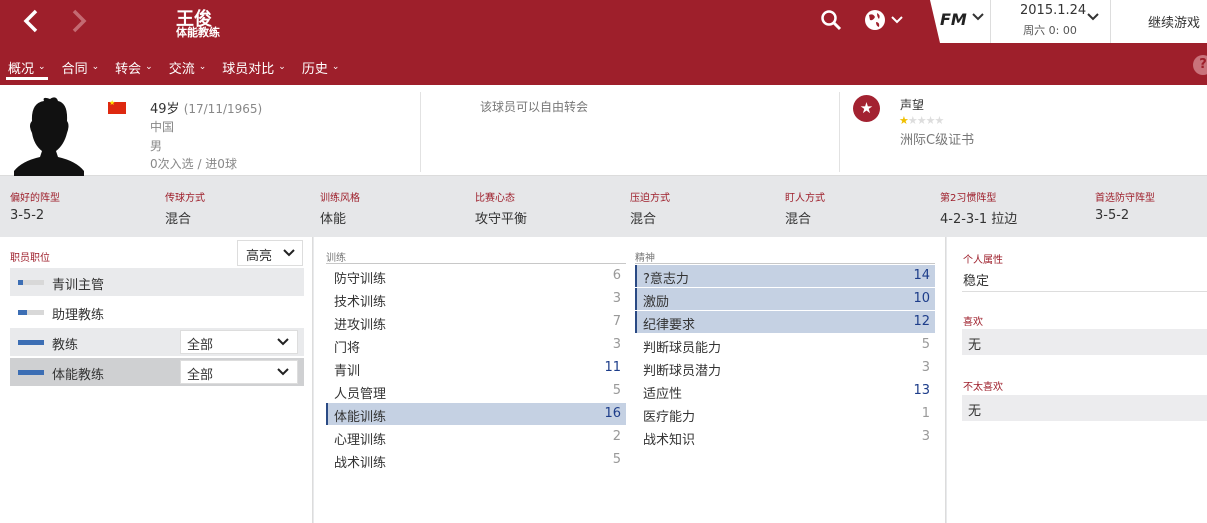  What do you see at coordinates (476, 460) in the screenshot?
I see `attribute-row: 战术训练 5` at bounding box center [476, 460].